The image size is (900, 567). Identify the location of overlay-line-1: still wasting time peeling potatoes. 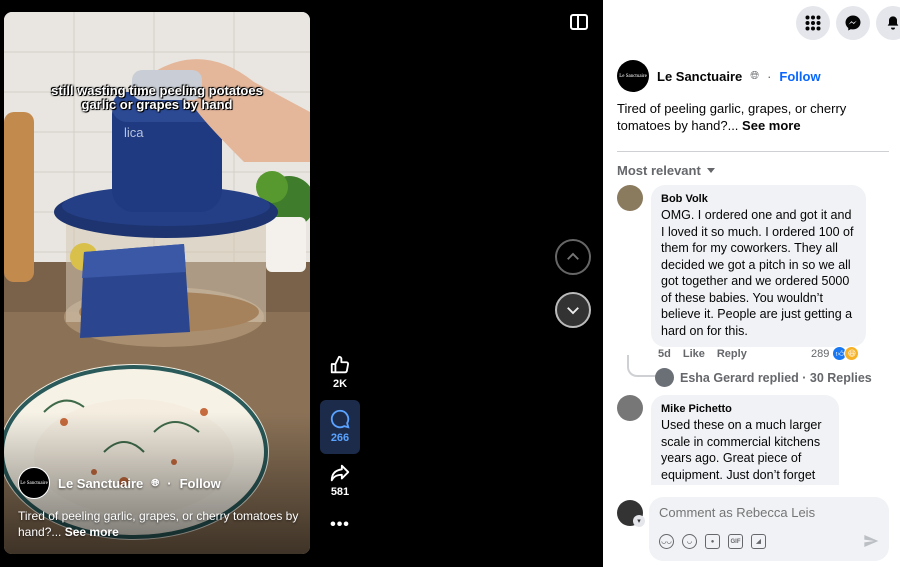
(157, 90).